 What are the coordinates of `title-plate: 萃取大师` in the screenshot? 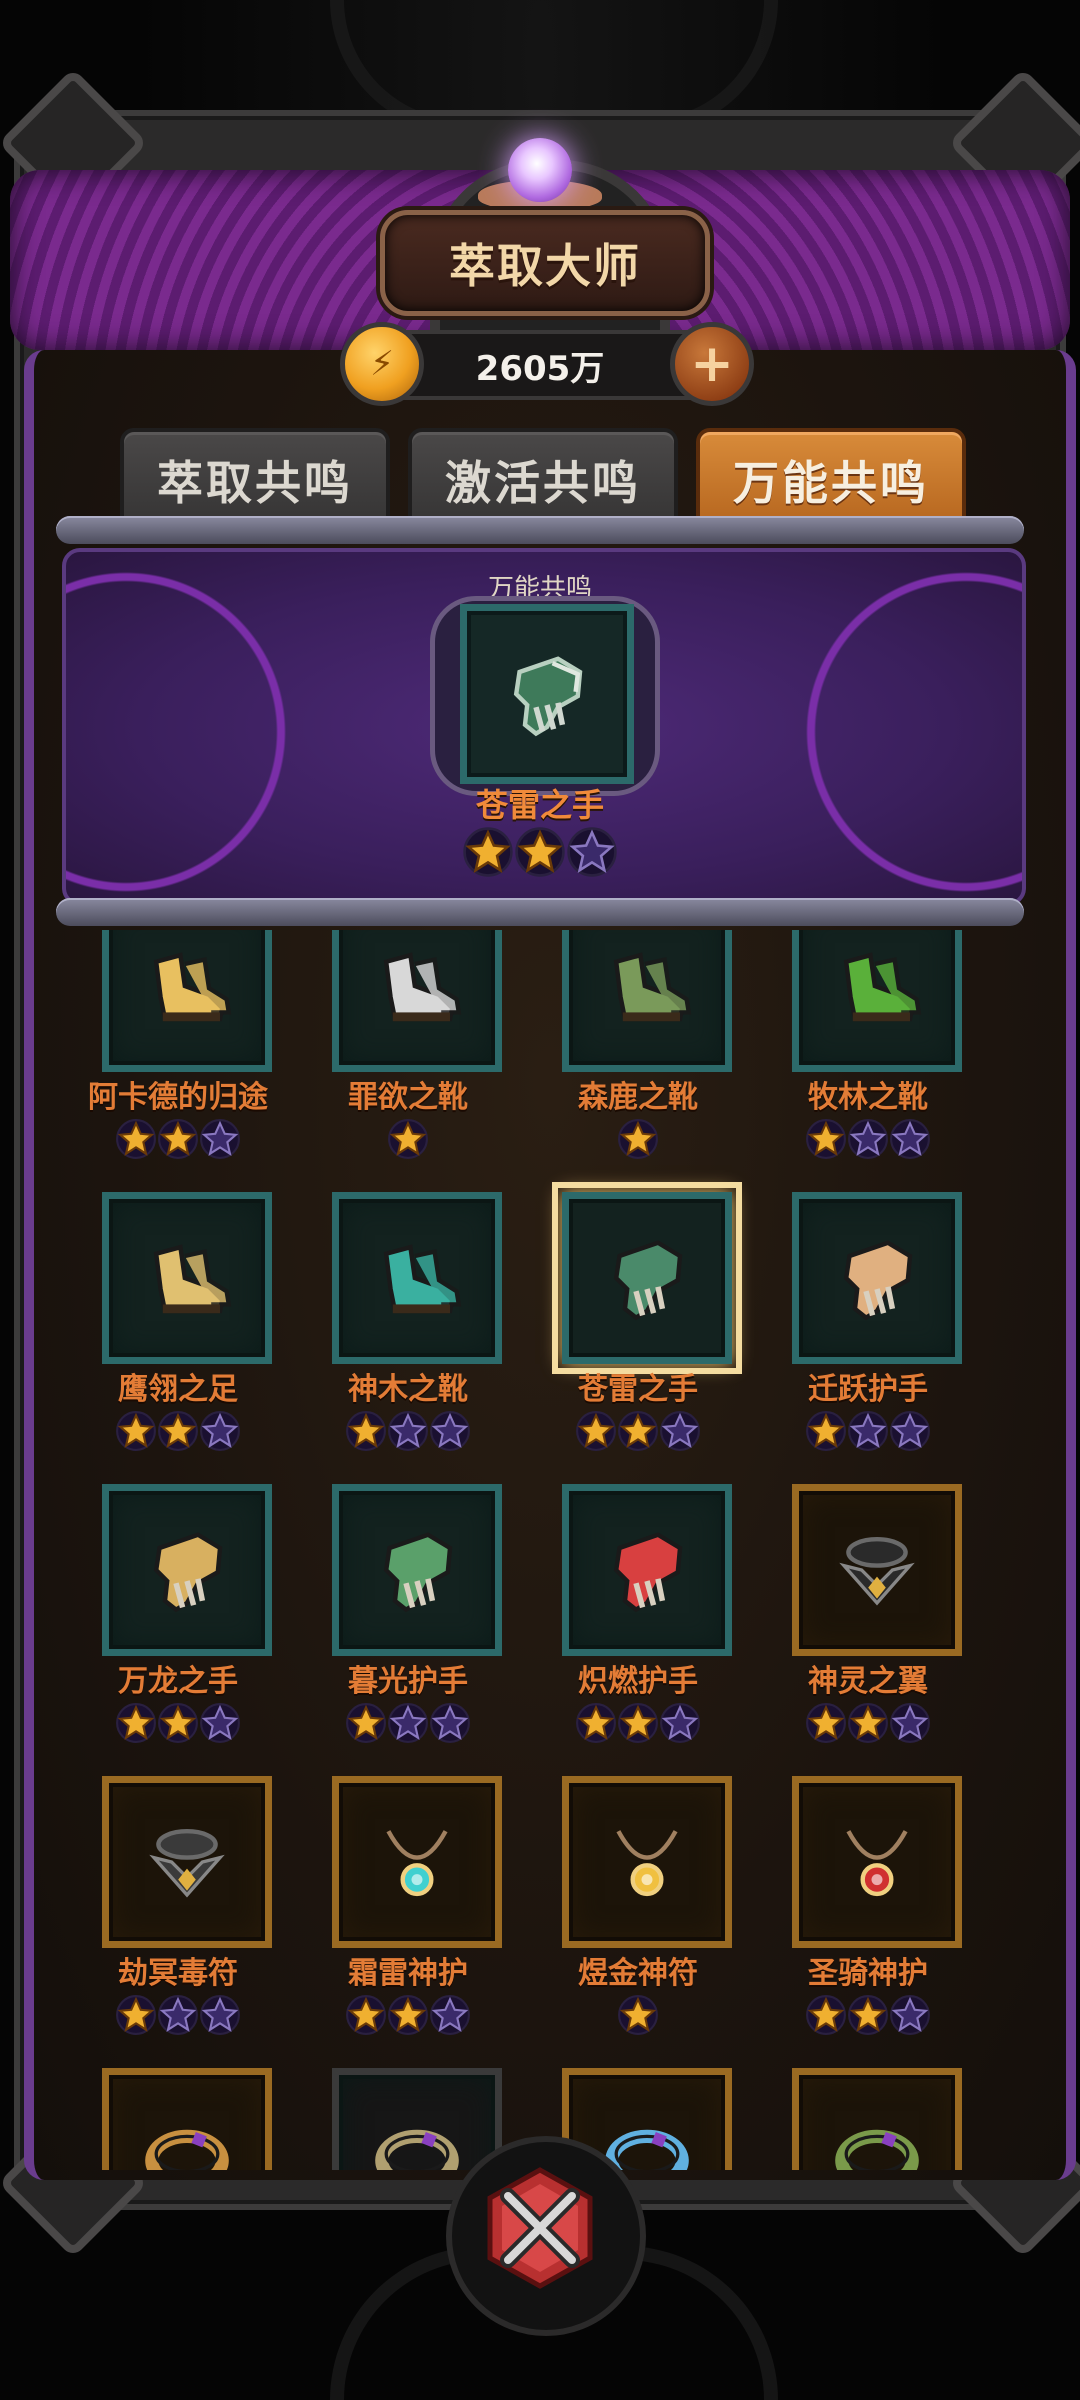 It's located at (545, 263).